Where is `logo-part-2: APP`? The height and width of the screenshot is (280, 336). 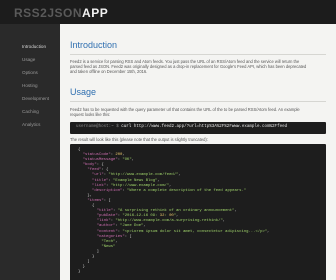
logo-part-2: APP is located at coordinates (95, 13).